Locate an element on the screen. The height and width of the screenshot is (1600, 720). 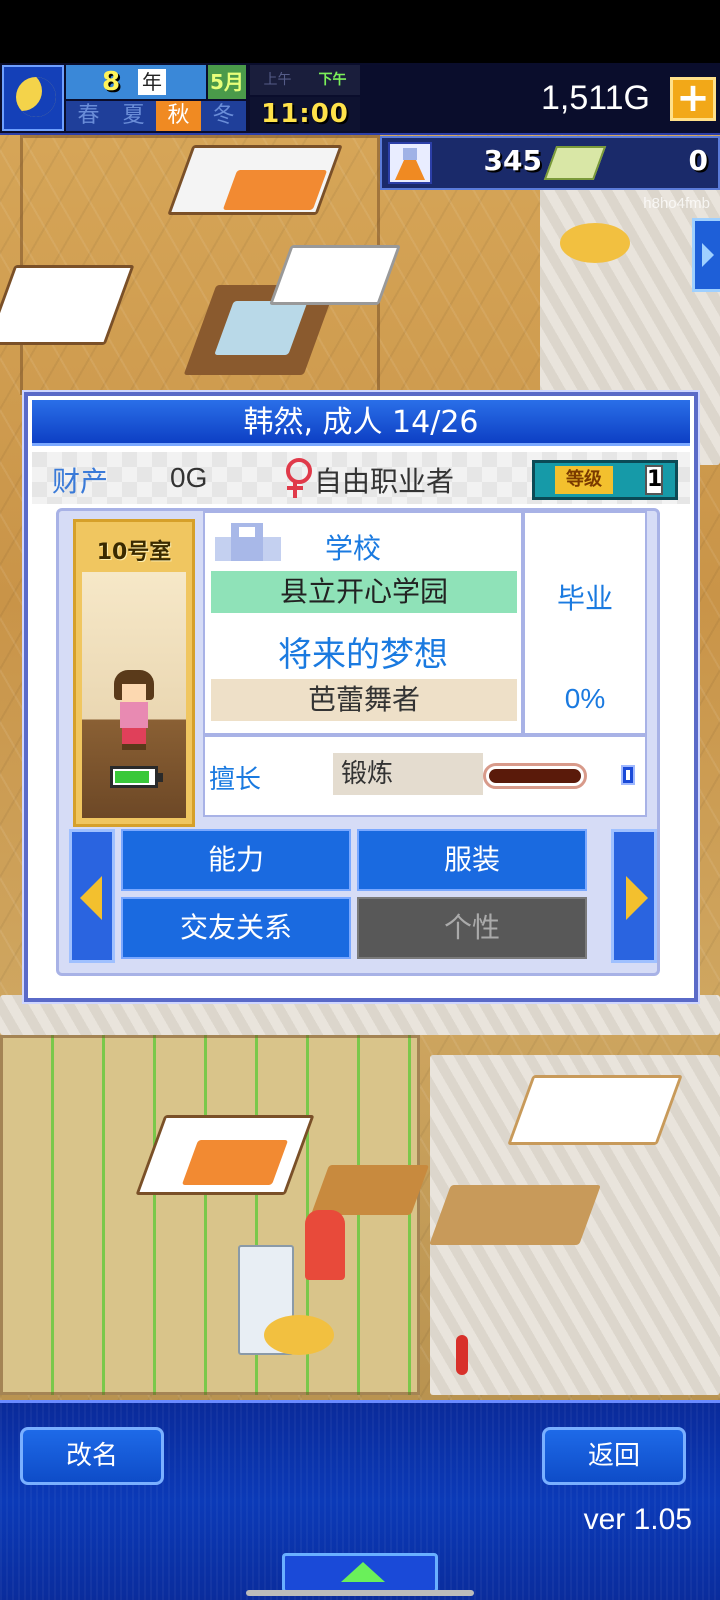
resource-bar: 345 0 is located at coordinates (550, 163).